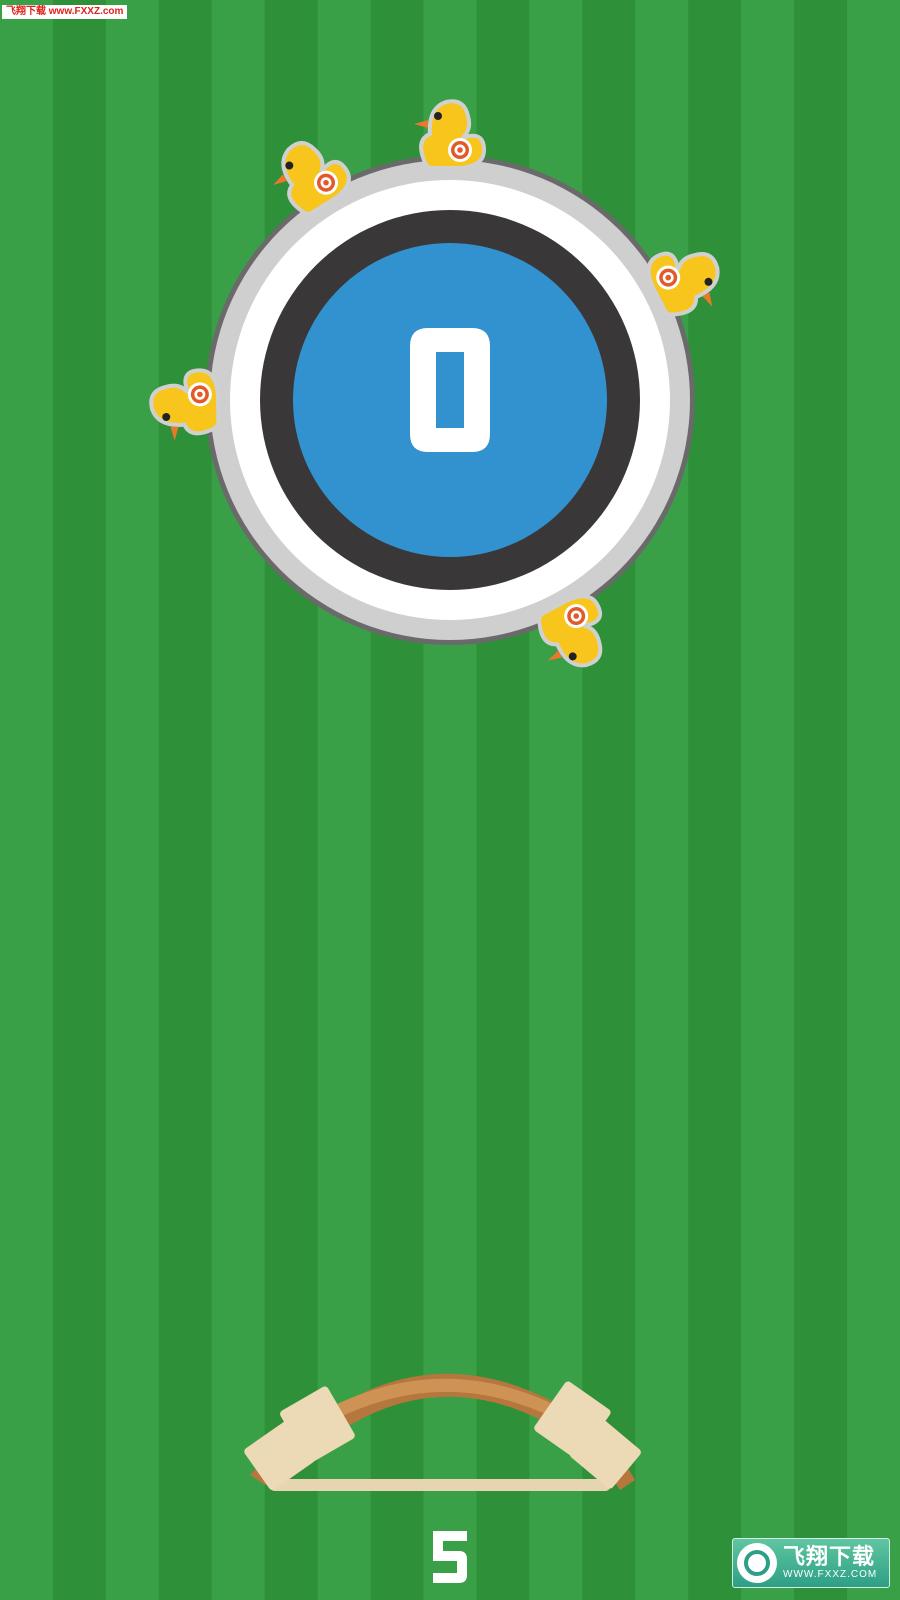  I want to click on logo-mark, so click(757, 1563).